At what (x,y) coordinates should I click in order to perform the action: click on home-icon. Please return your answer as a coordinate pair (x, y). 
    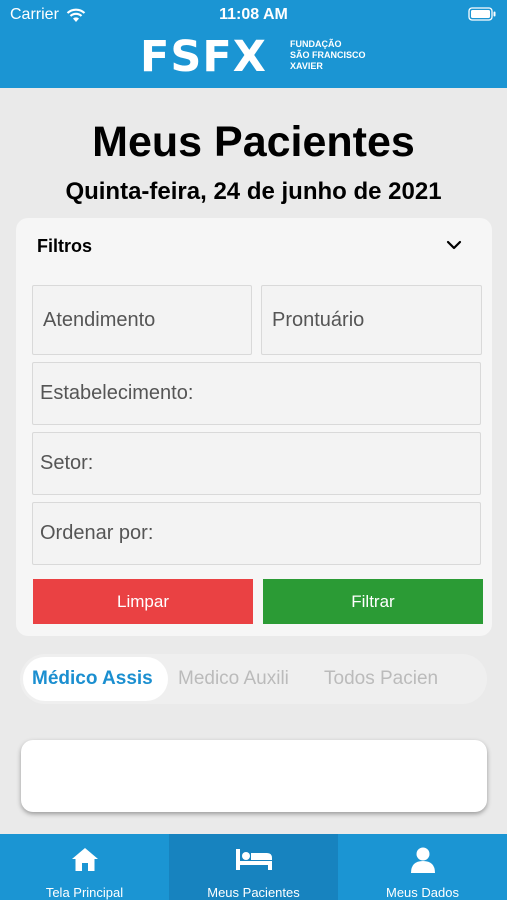
    Looking at the image, I should click on (84, 860).